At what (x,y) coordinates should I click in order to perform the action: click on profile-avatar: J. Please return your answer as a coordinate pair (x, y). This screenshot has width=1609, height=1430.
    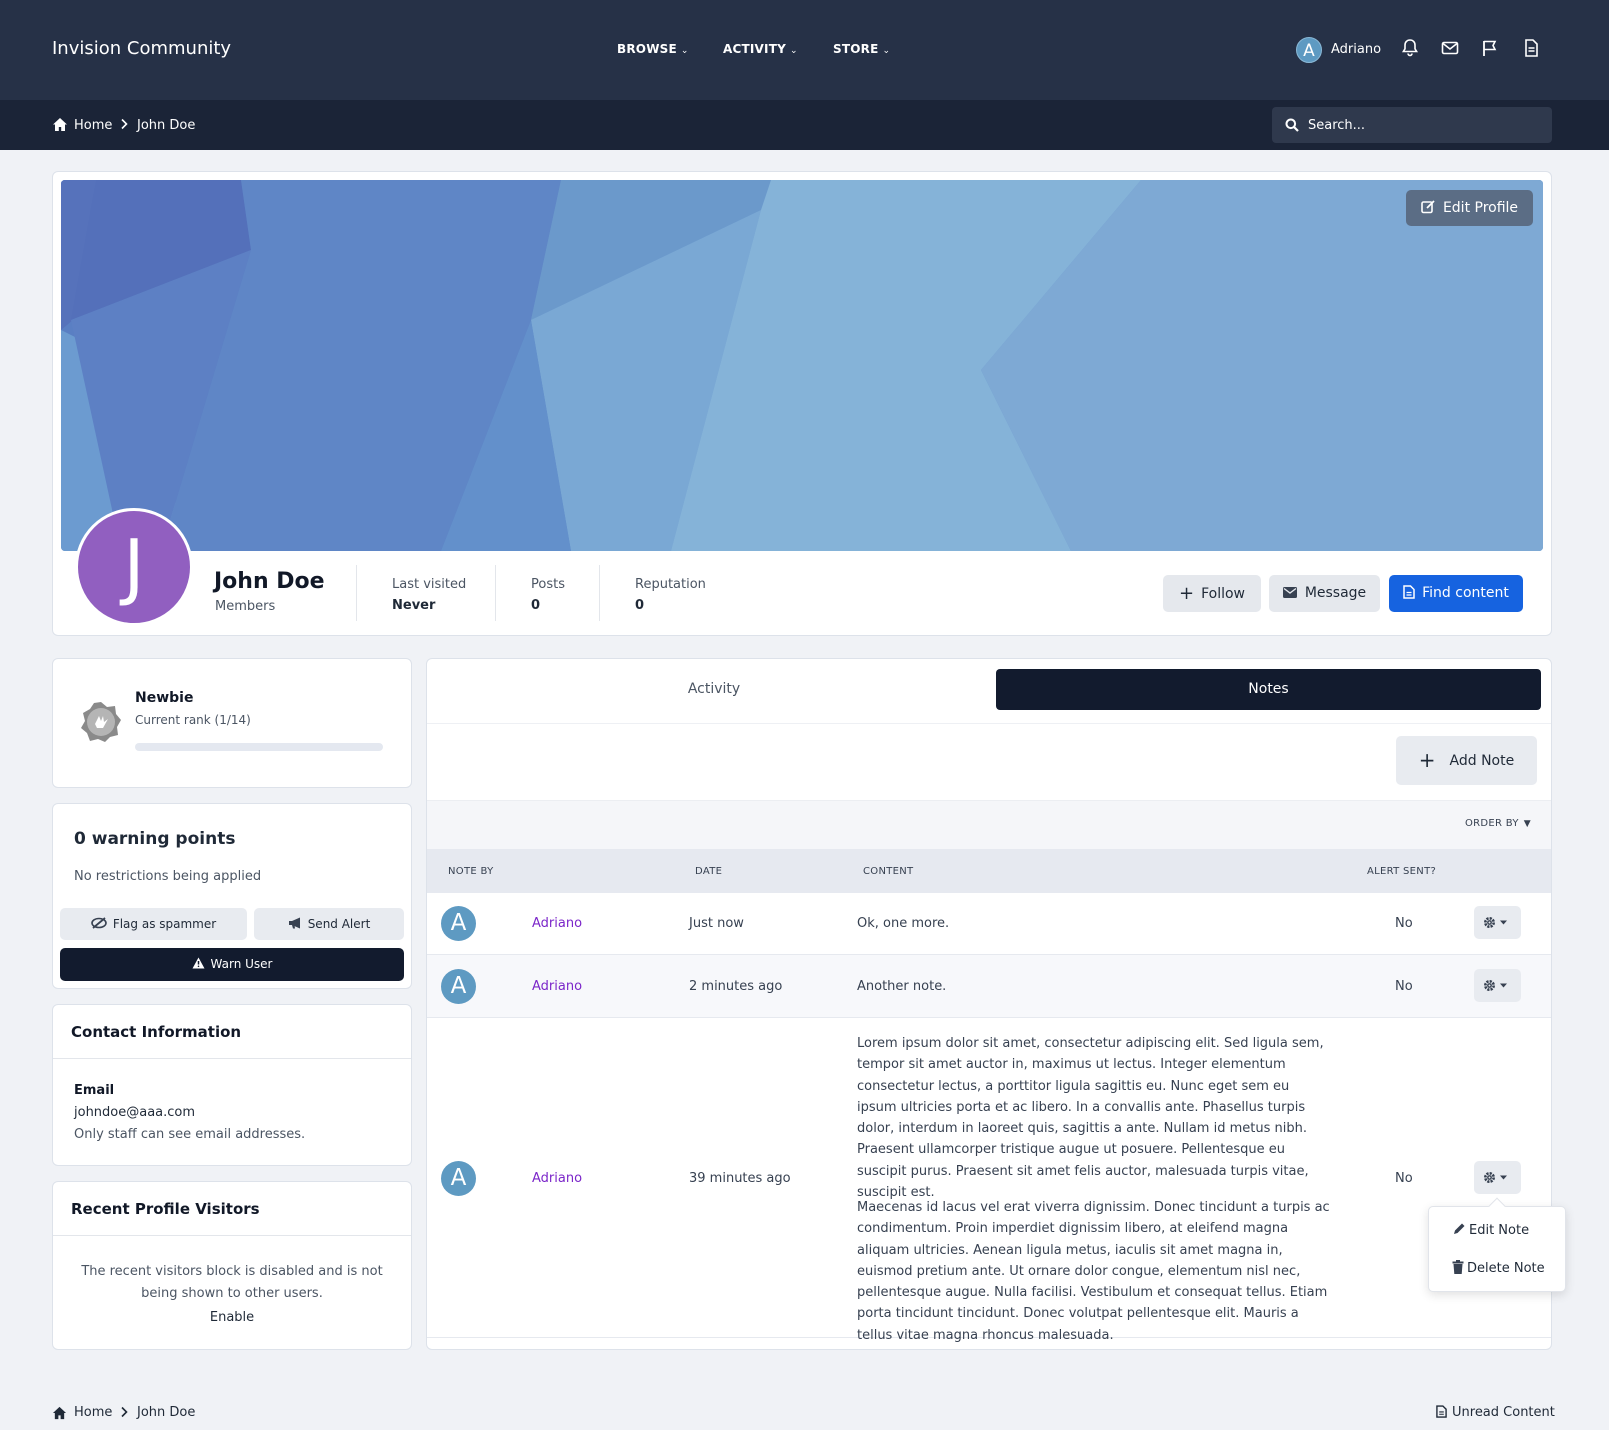
    Looking at the image, I should click on (134, 567).